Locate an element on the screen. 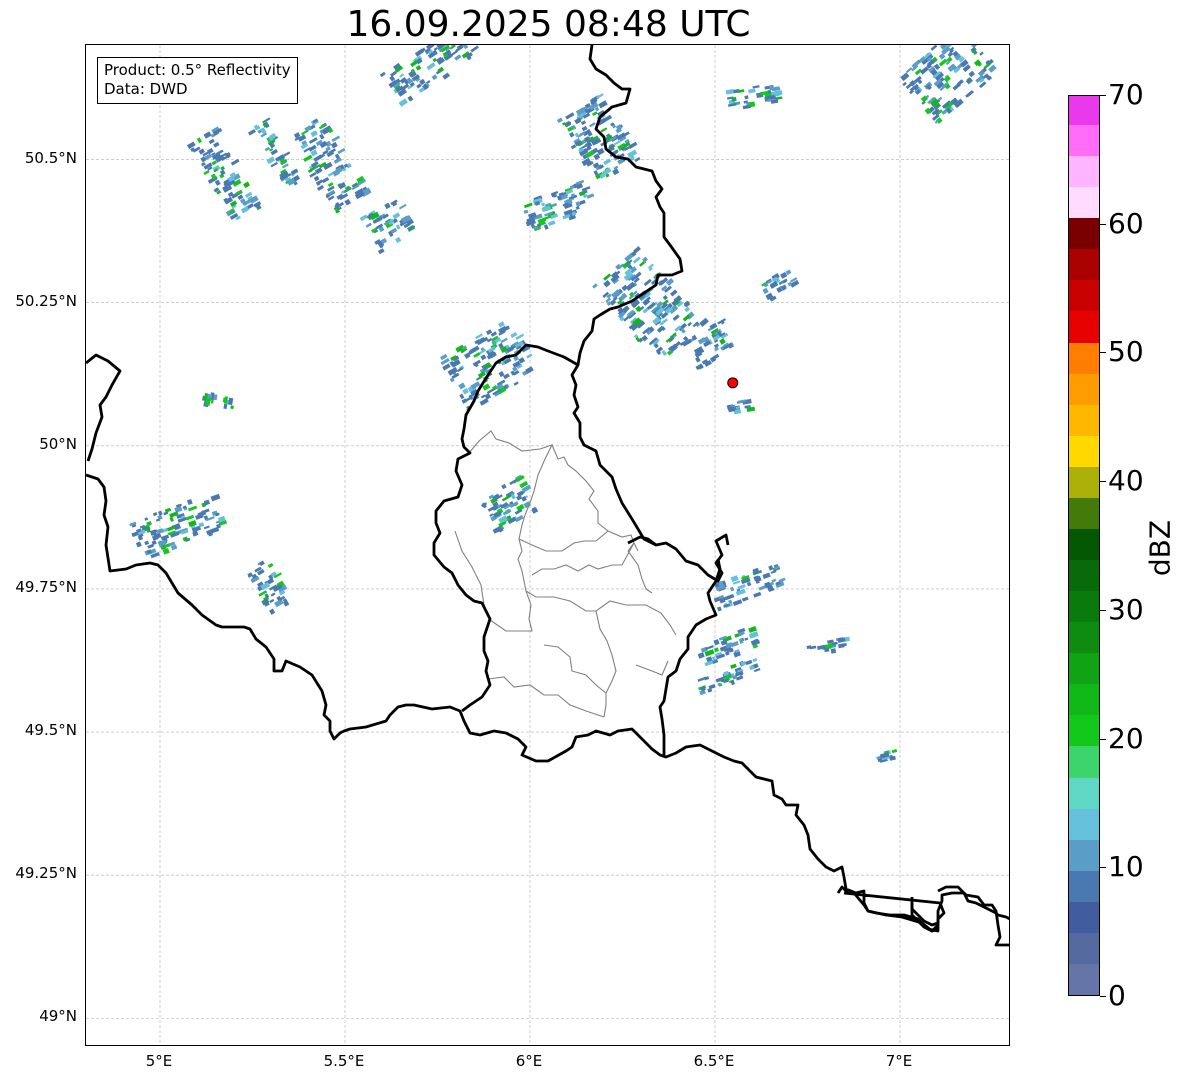  lon-tick-label: 6.5°E is located at coordinates (714, 1061).